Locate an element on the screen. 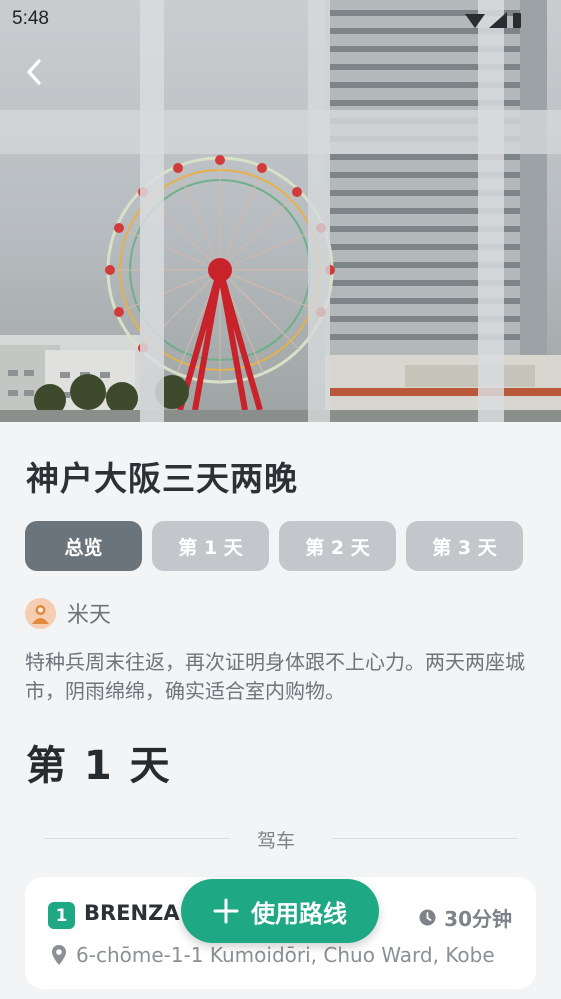 The image size is (561, 999). stop-address-text: 6-chōme-1-1 Kumoidōri, Chuo Ward, Kobe is located at coordinates (285, 955).